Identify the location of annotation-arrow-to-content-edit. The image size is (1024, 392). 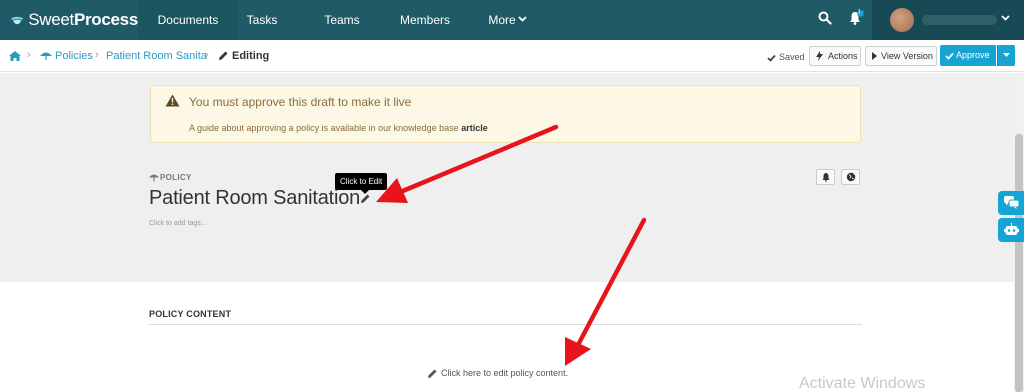
(606, 291).